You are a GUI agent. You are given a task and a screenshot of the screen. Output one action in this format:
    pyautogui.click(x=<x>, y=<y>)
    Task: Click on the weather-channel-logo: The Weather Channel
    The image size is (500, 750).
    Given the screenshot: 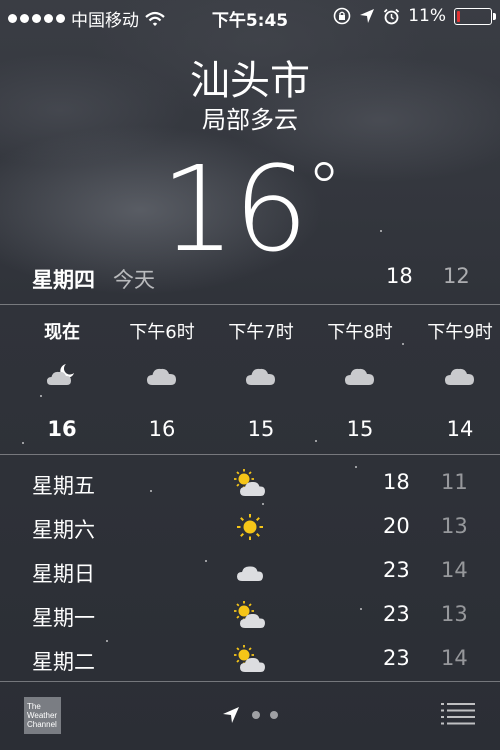 What is the action you would take?
    pyautogui.click(x=42, y=715)
    